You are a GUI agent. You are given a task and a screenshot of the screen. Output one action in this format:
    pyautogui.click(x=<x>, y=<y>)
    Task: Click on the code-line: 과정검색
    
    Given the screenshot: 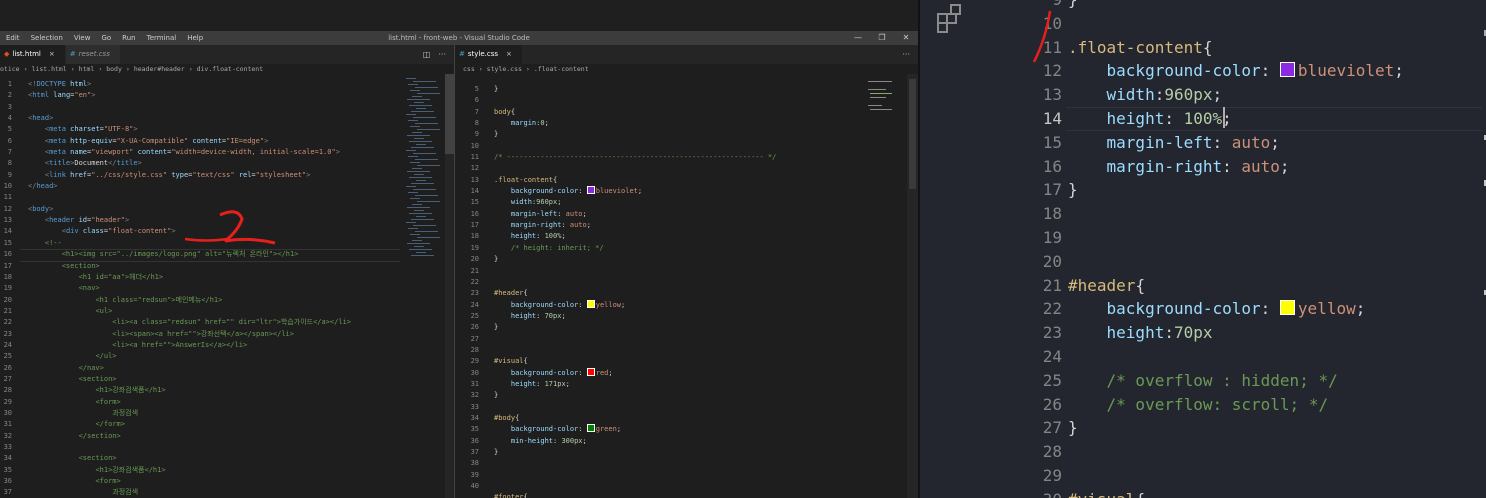 What is the action you would take?
    pyautogui.click(x=125, y=492)
    